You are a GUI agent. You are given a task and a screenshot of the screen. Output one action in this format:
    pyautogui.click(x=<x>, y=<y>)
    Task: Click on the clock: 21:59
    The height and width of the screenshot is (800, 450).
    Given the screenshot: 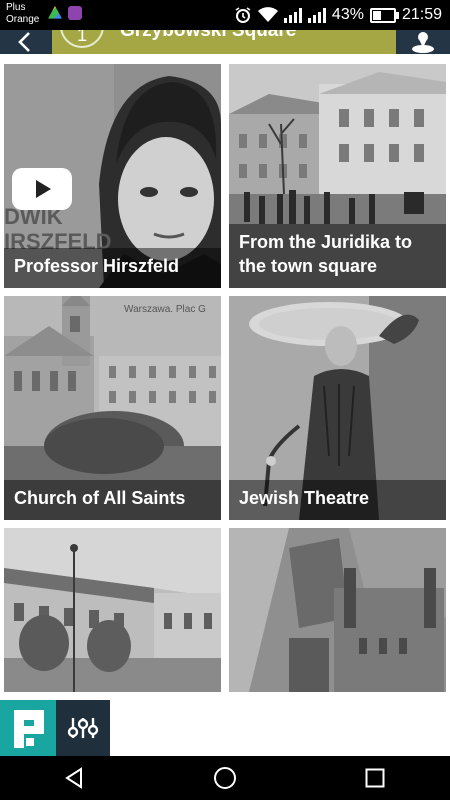 What is the action you would take?
    pyautogui.click(x=421, y=14)
    